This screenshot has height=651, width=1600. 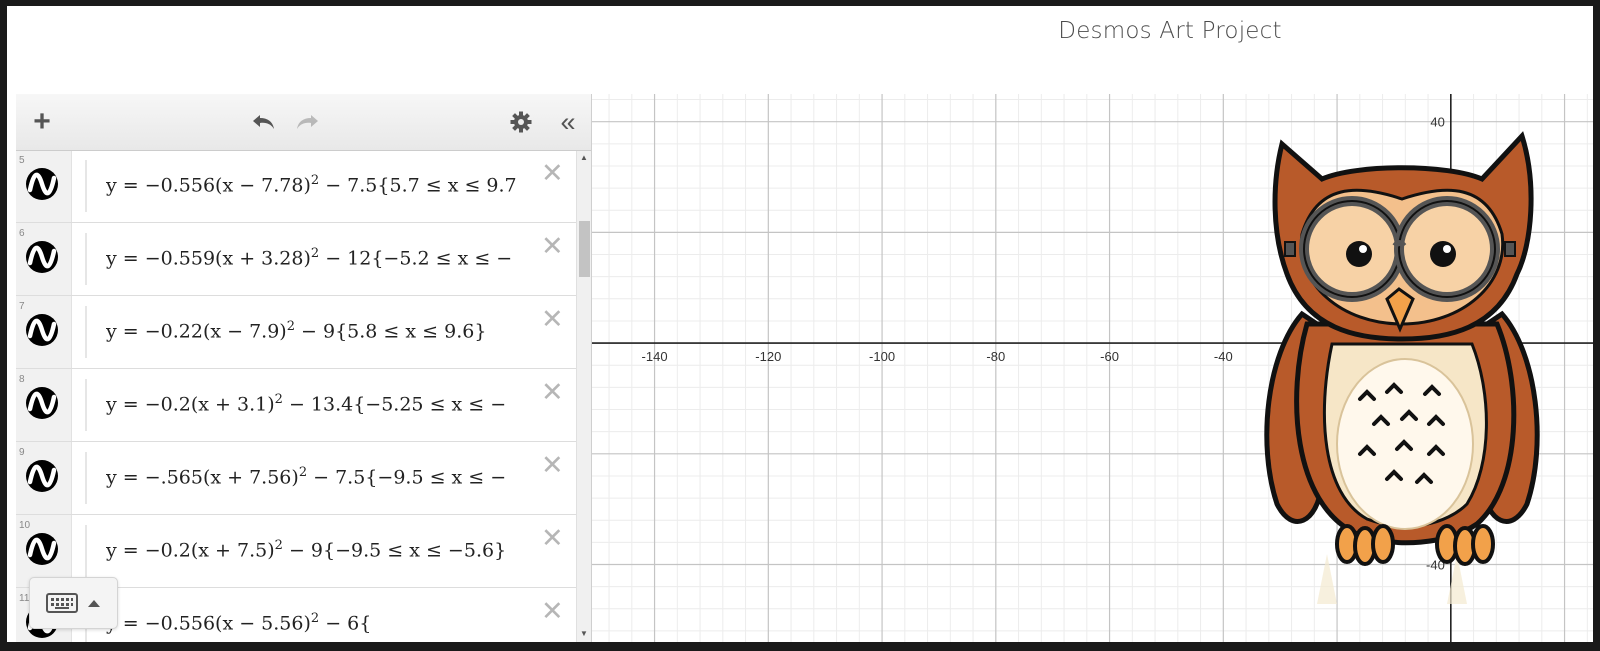 What do you see at coordinates (196, 331) in the screenshot?
I see `expression-lead: y = −0.22(x − 7.9)` at bounding box center [196, 331].